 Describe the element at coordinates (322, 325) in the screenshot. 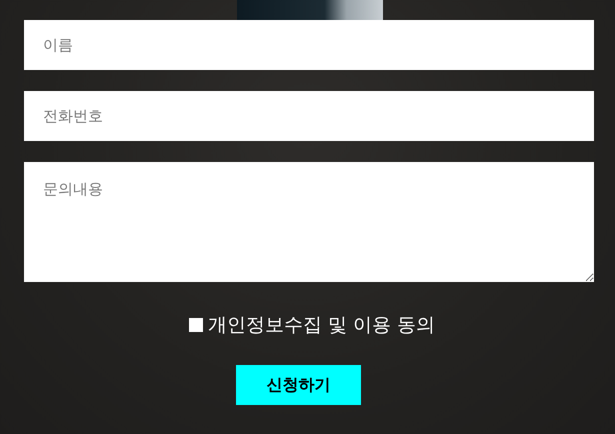

I see `consent-label: 개인정보수집 및 이용 동의` at that location.